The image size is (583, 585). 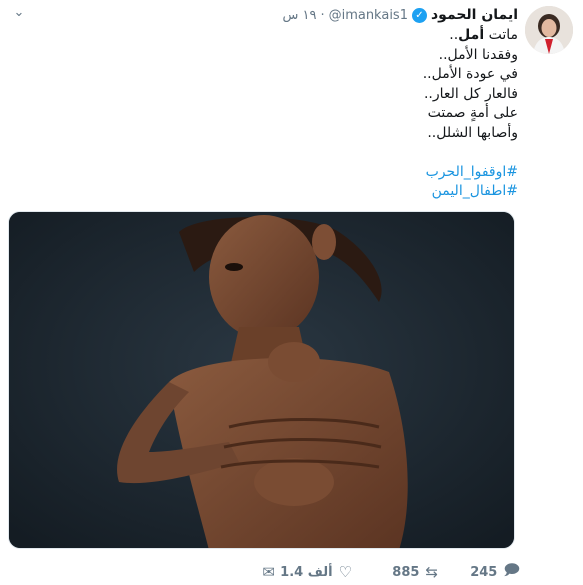 I want to click on avatar-image, so click(x=549, y=30).